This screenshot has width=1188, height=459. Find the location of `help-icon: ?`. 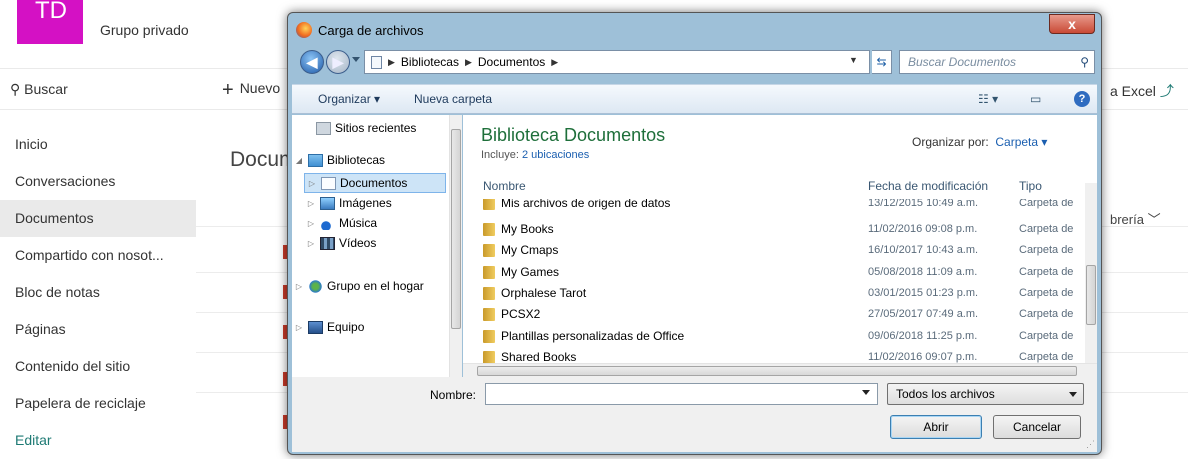

help-icon: ? is located at coordinates (1082, 99).